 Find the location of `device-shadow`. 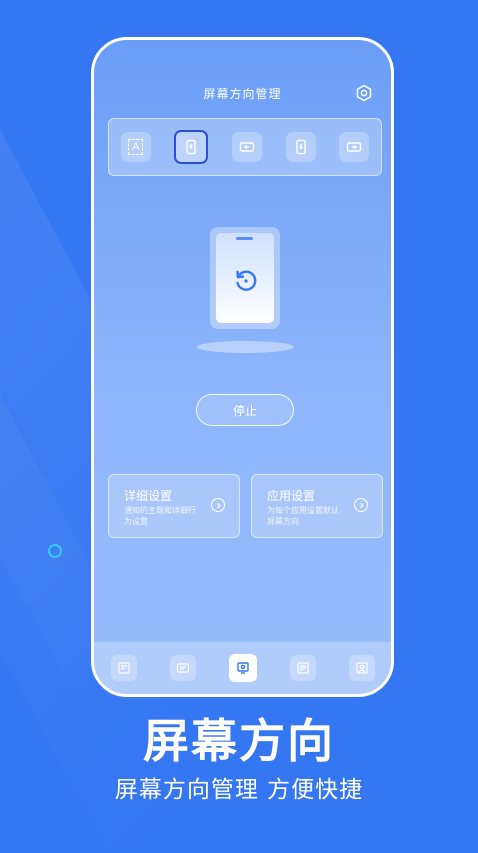

device-shadow is located at coordinates (245, 347).